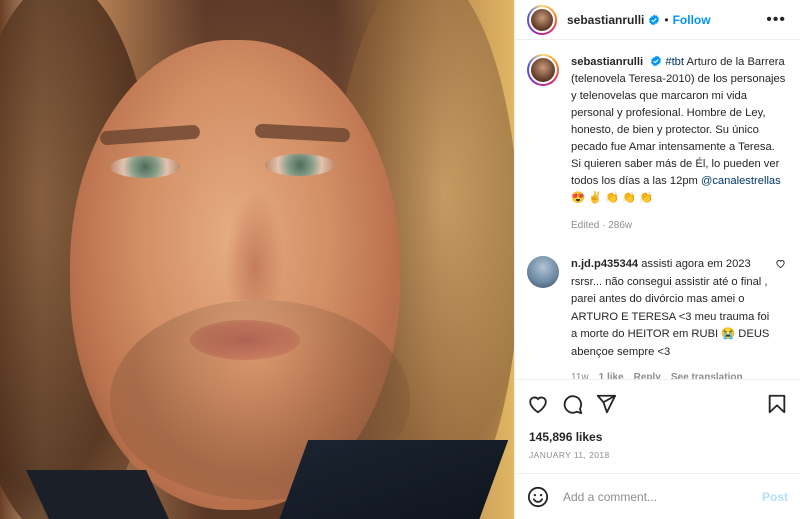  I want to click on caption-hashtag: #tbt, so click(674, 62).